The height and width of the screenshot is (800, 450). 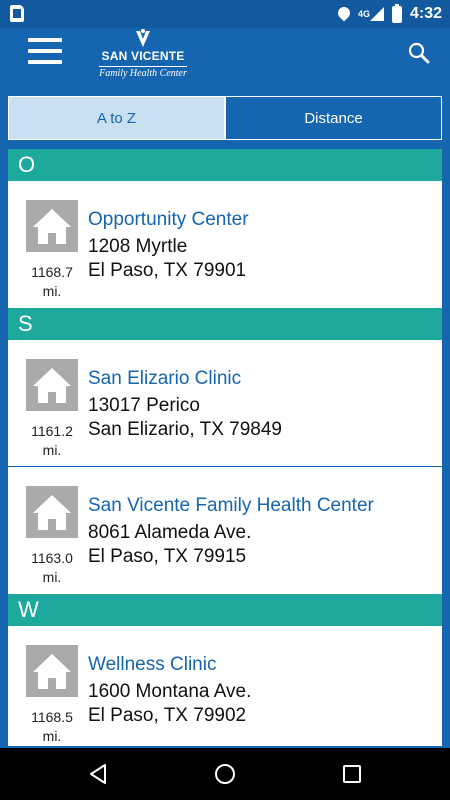 I want to click on tab-distance: Distance, so click(x=332, y=118).